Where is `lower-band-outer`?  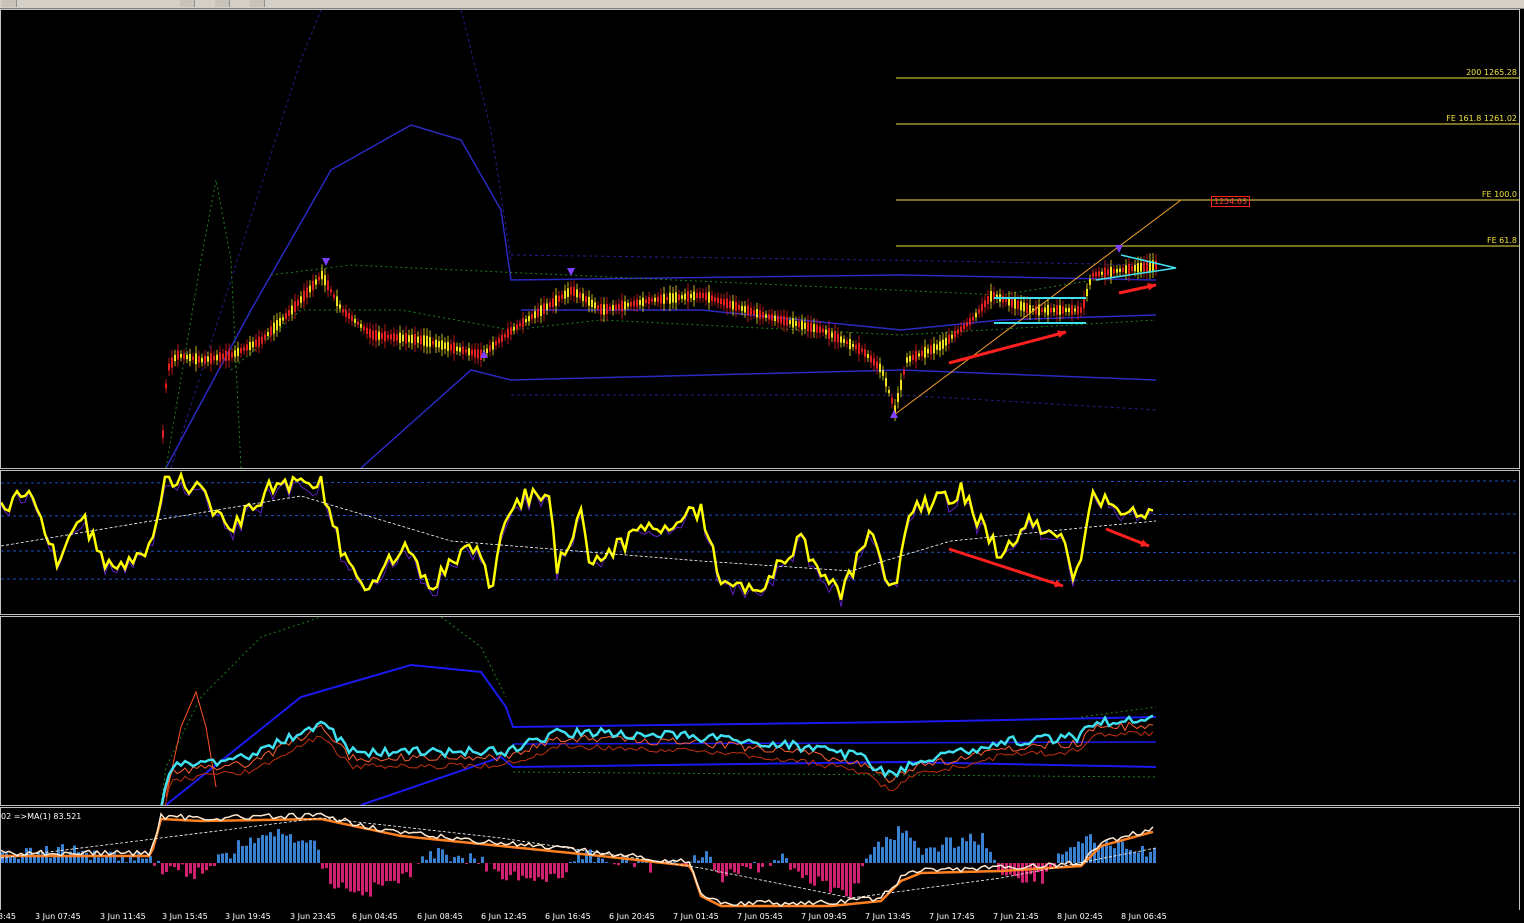
lower-band-outer is located at coordinates (834, 402).